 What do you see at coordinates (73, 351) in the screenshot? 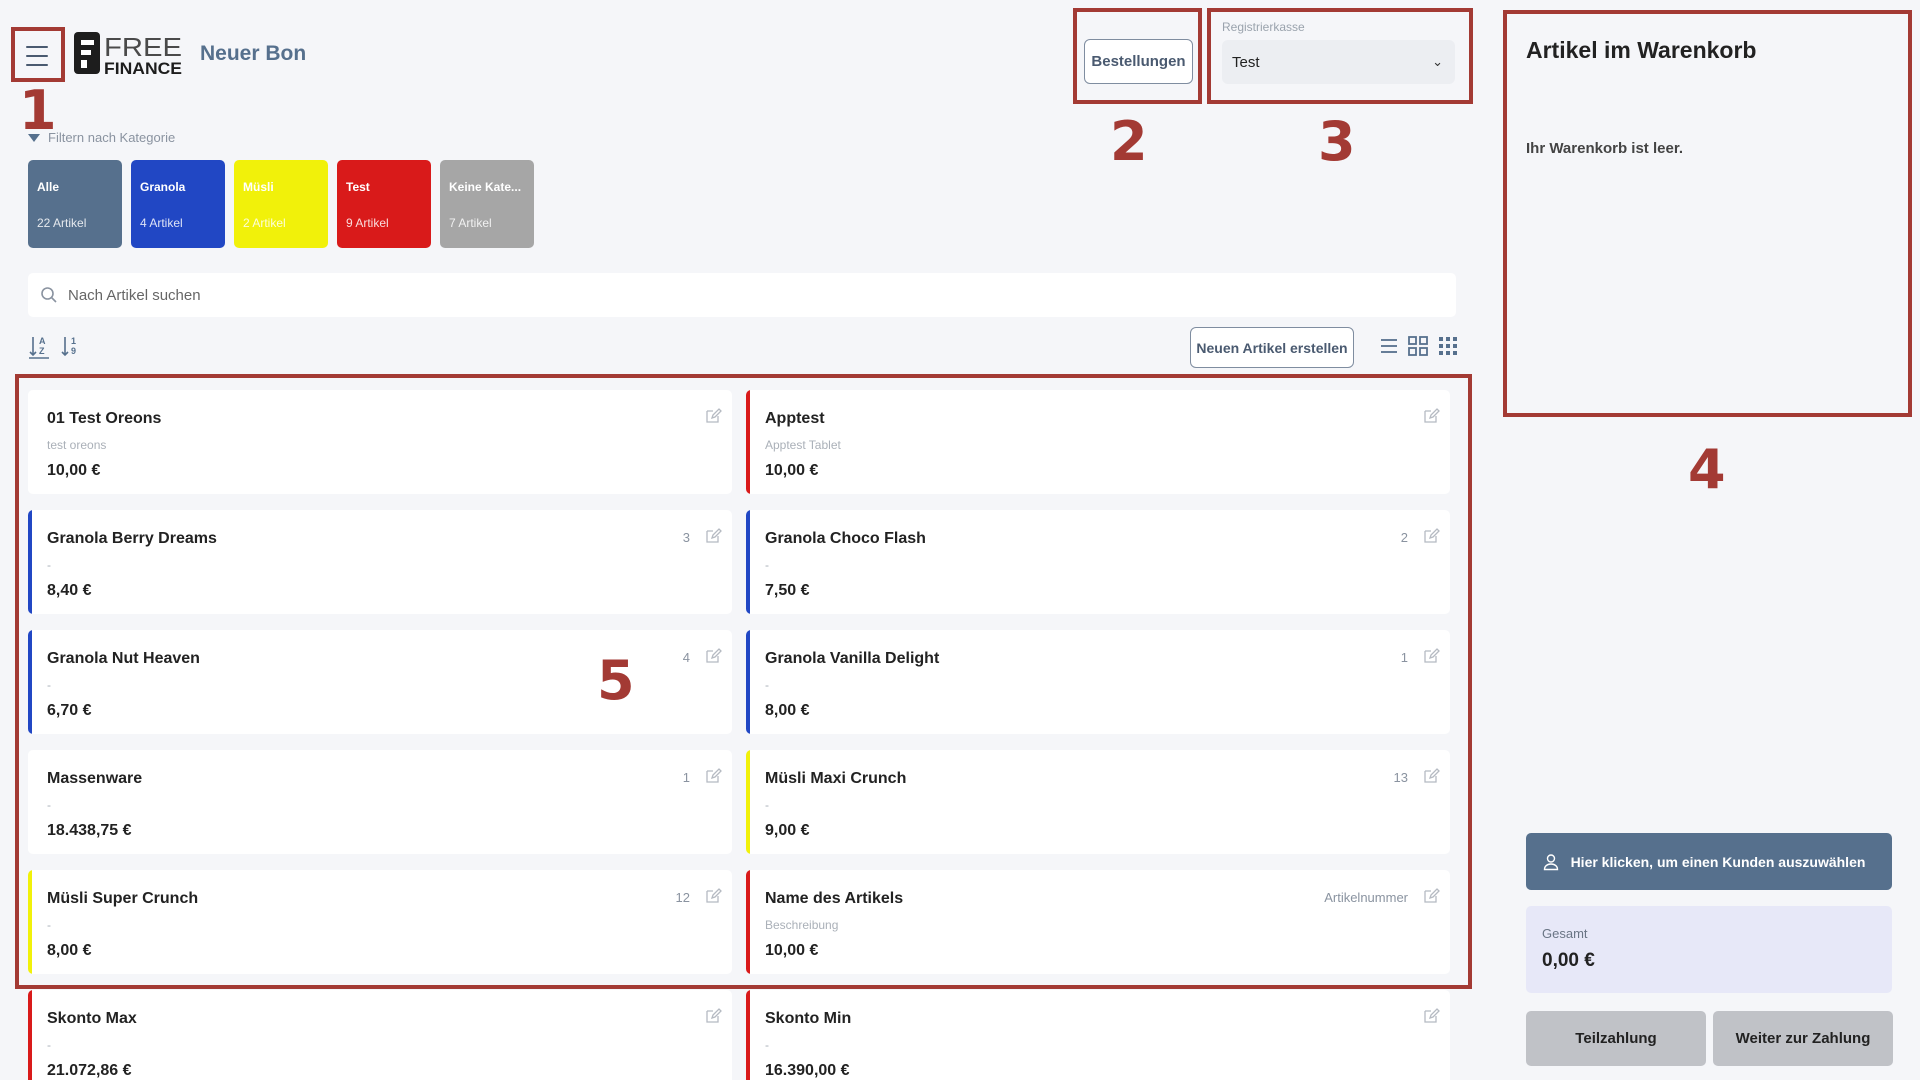
I see `svg-text: 9` at bounding box center [73, 351].